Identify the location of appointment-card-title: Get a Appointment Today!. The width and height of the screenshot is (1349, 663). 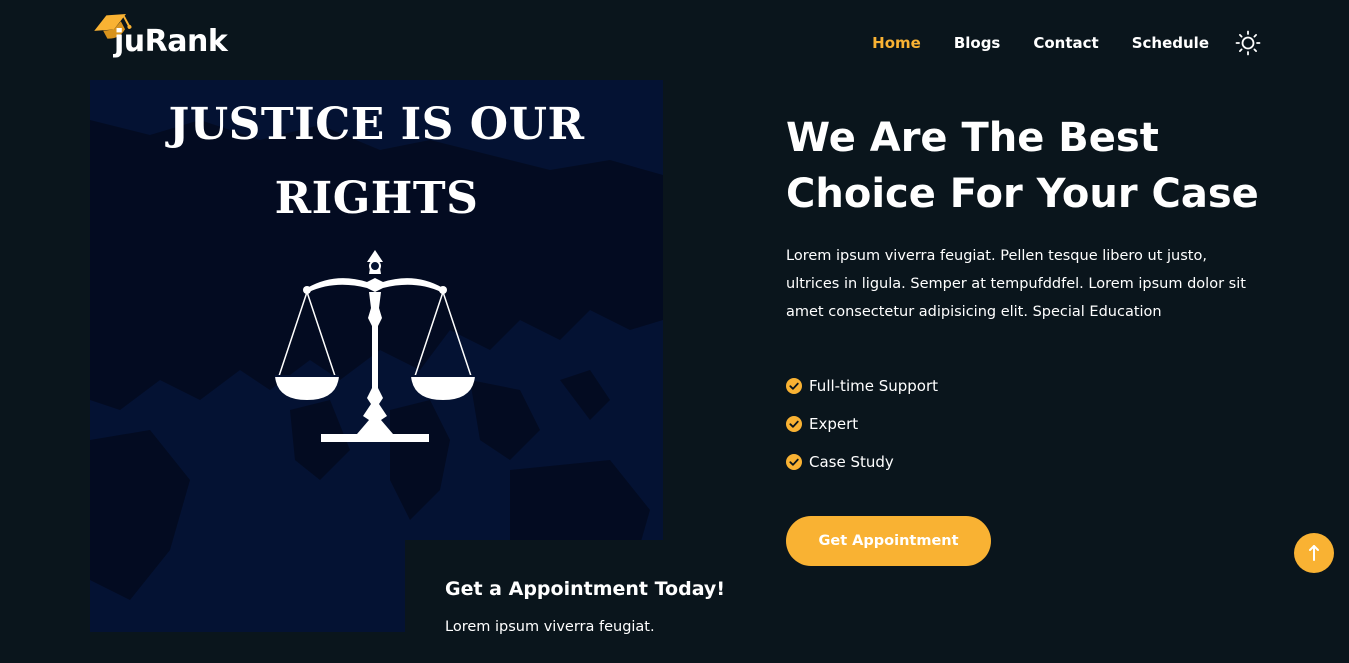
(585, 589).